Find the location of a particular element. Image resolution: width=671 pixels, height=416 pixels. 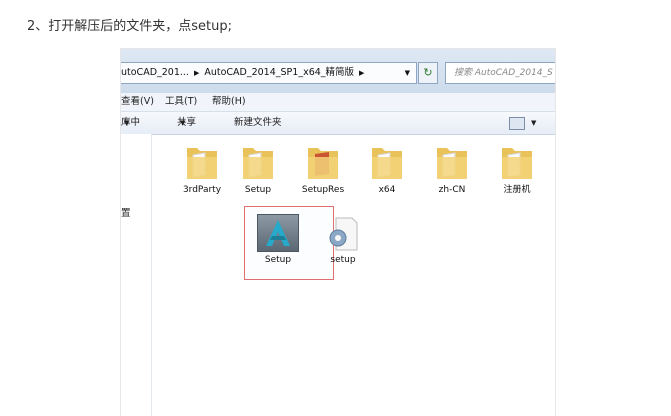

view-options-icon is located at coordinates (517, 123).